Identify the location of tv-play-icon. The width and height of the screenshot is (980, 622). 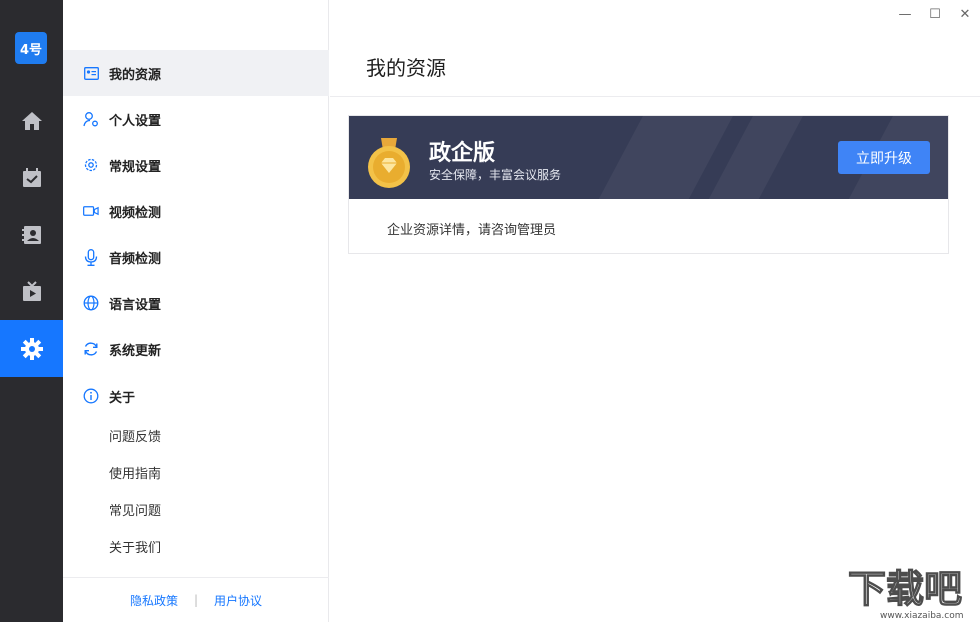
(31, 290).